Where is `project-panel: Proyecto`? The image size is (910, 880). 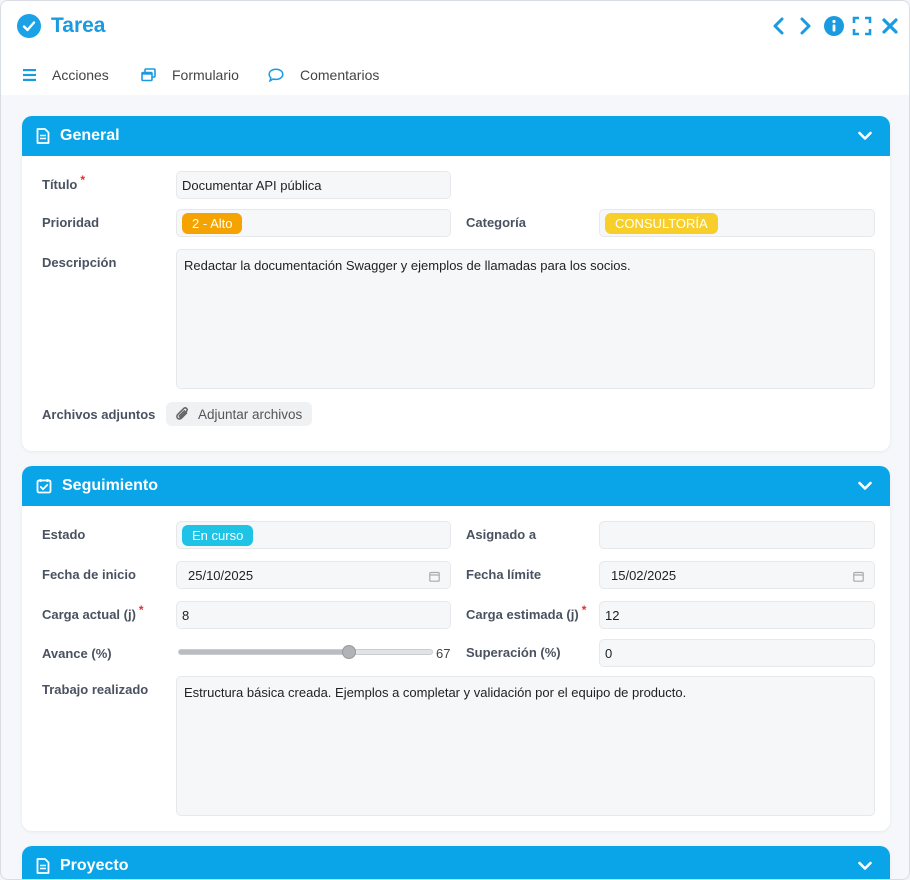
project-panel: Proyecto is located at coordinates (456, 862).